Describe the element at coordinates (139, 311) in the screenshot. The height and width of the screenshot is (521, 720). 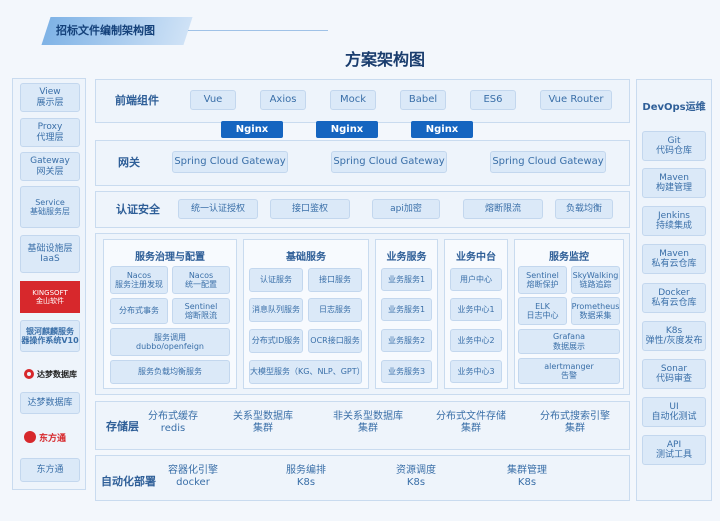
I see `distributed-transaction: 分布式事务` at that location.